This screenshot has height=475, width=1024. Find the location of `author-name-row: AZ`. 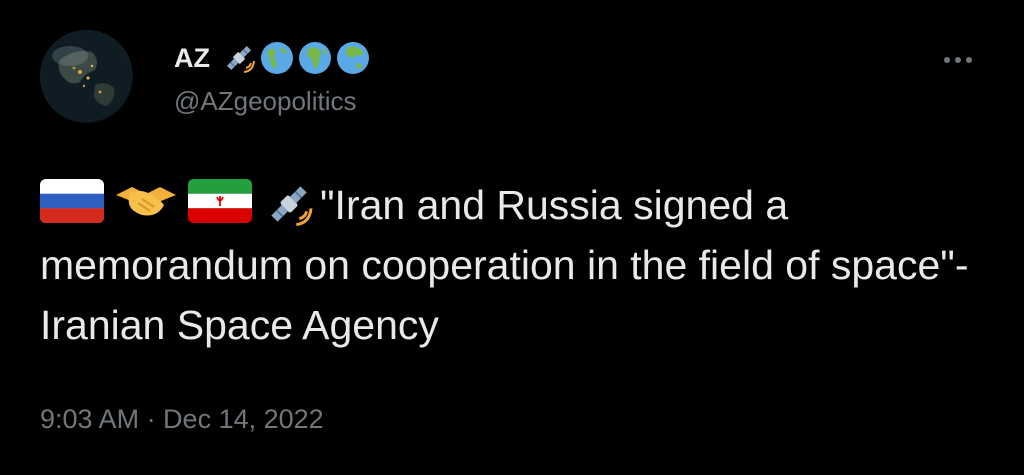

author-name-row: AZ is located at coordinates (272, 58).